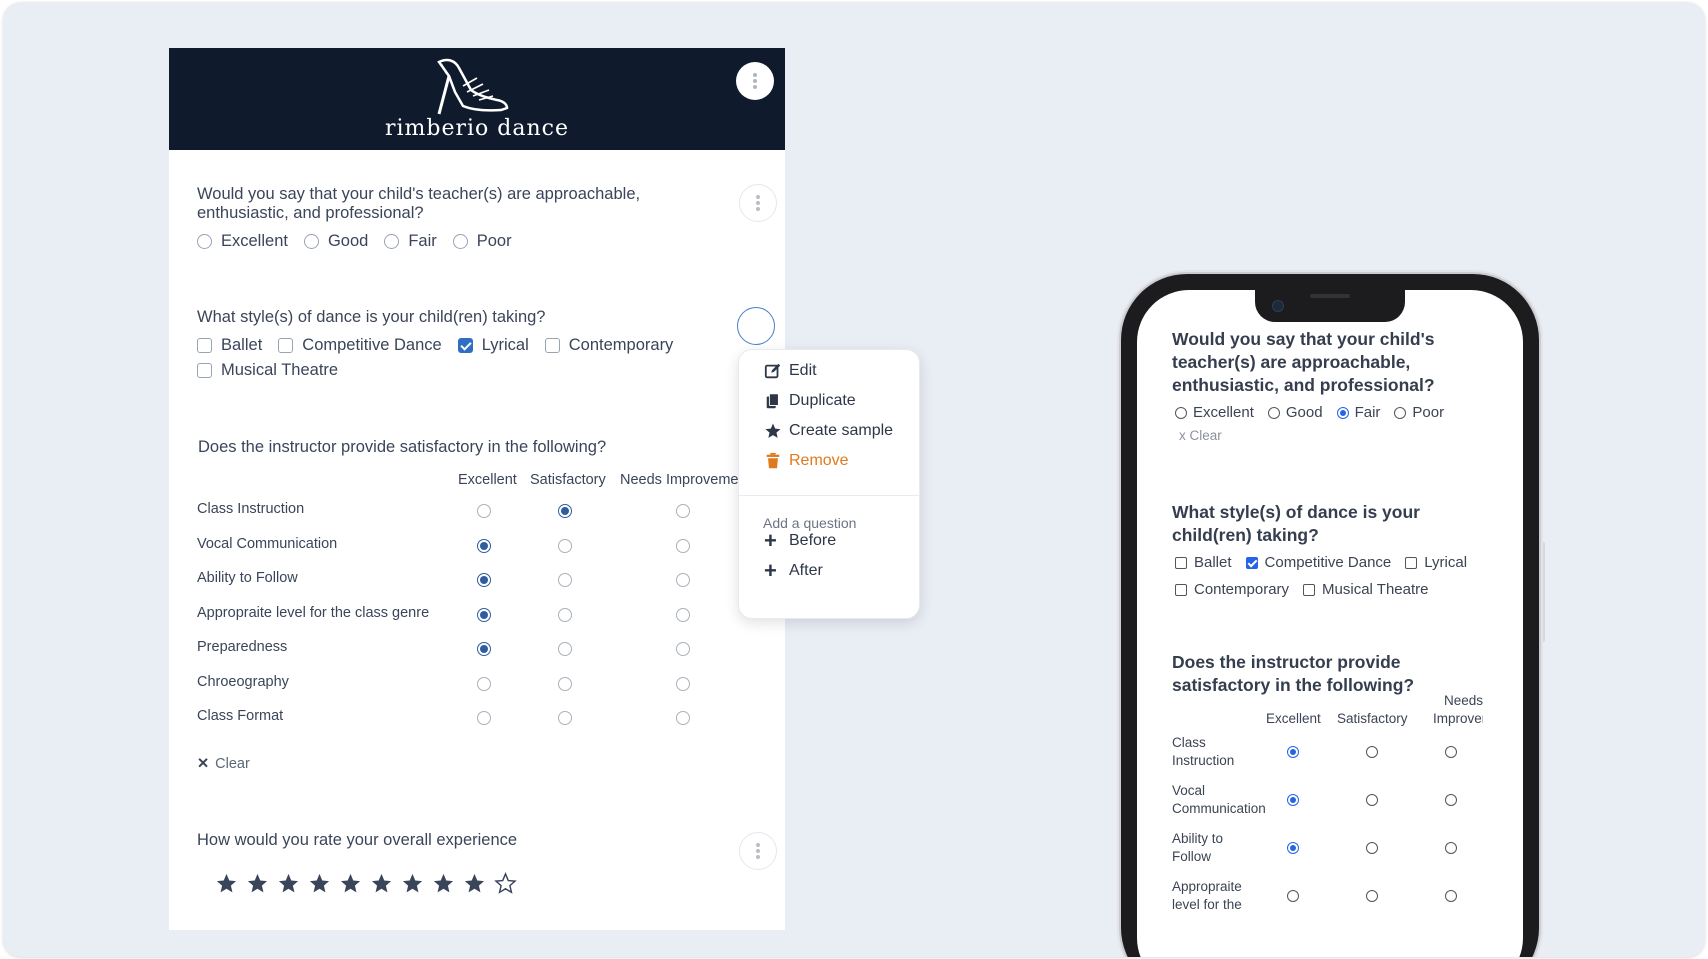  What do you see at coordinates (756, 326) in the screenshot?
I see `question-2-more-icon` at bounding box center [756, 326].